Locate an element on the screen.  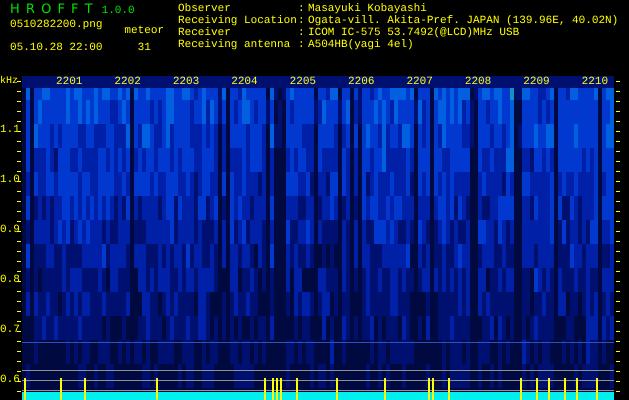
frequency-label: 0.9 is located at coordinates (10, 230).